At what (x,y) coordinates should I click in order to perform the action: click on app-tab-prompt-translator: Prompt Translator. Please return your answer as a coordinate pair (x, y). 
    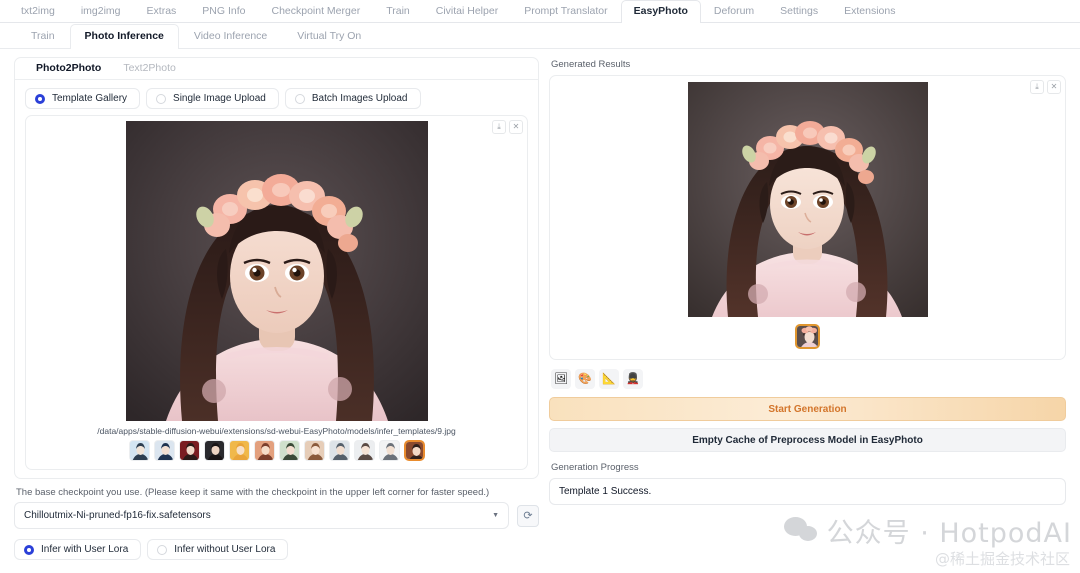
    Looking at the image, I should click on (565, 11).